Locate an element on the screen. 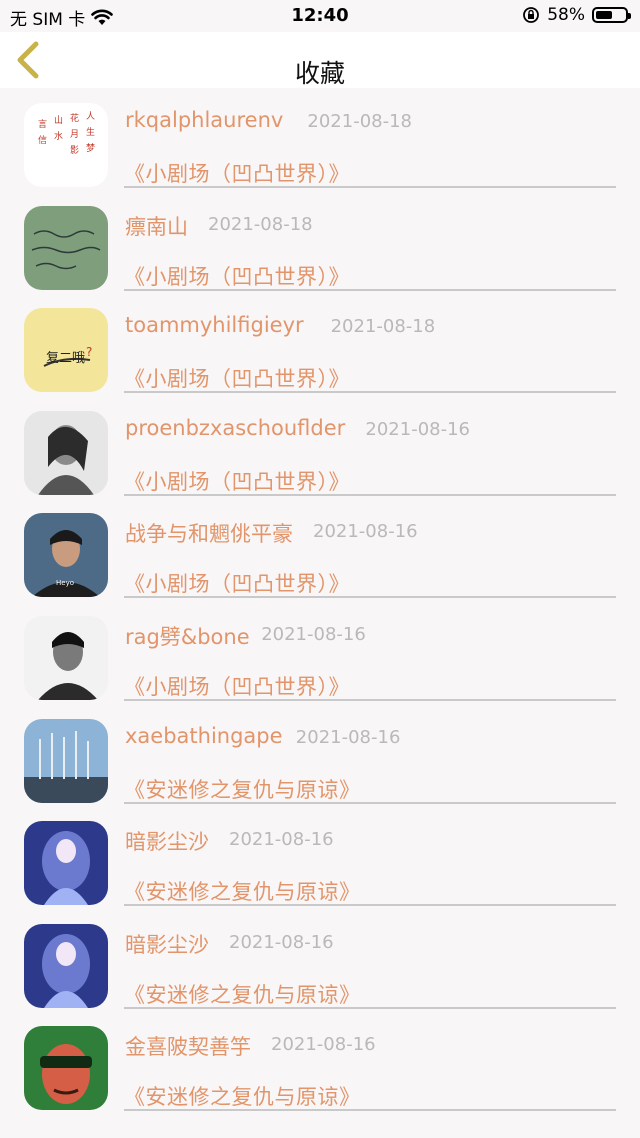  svg-text: 山 is located at coordinates (58, 120).